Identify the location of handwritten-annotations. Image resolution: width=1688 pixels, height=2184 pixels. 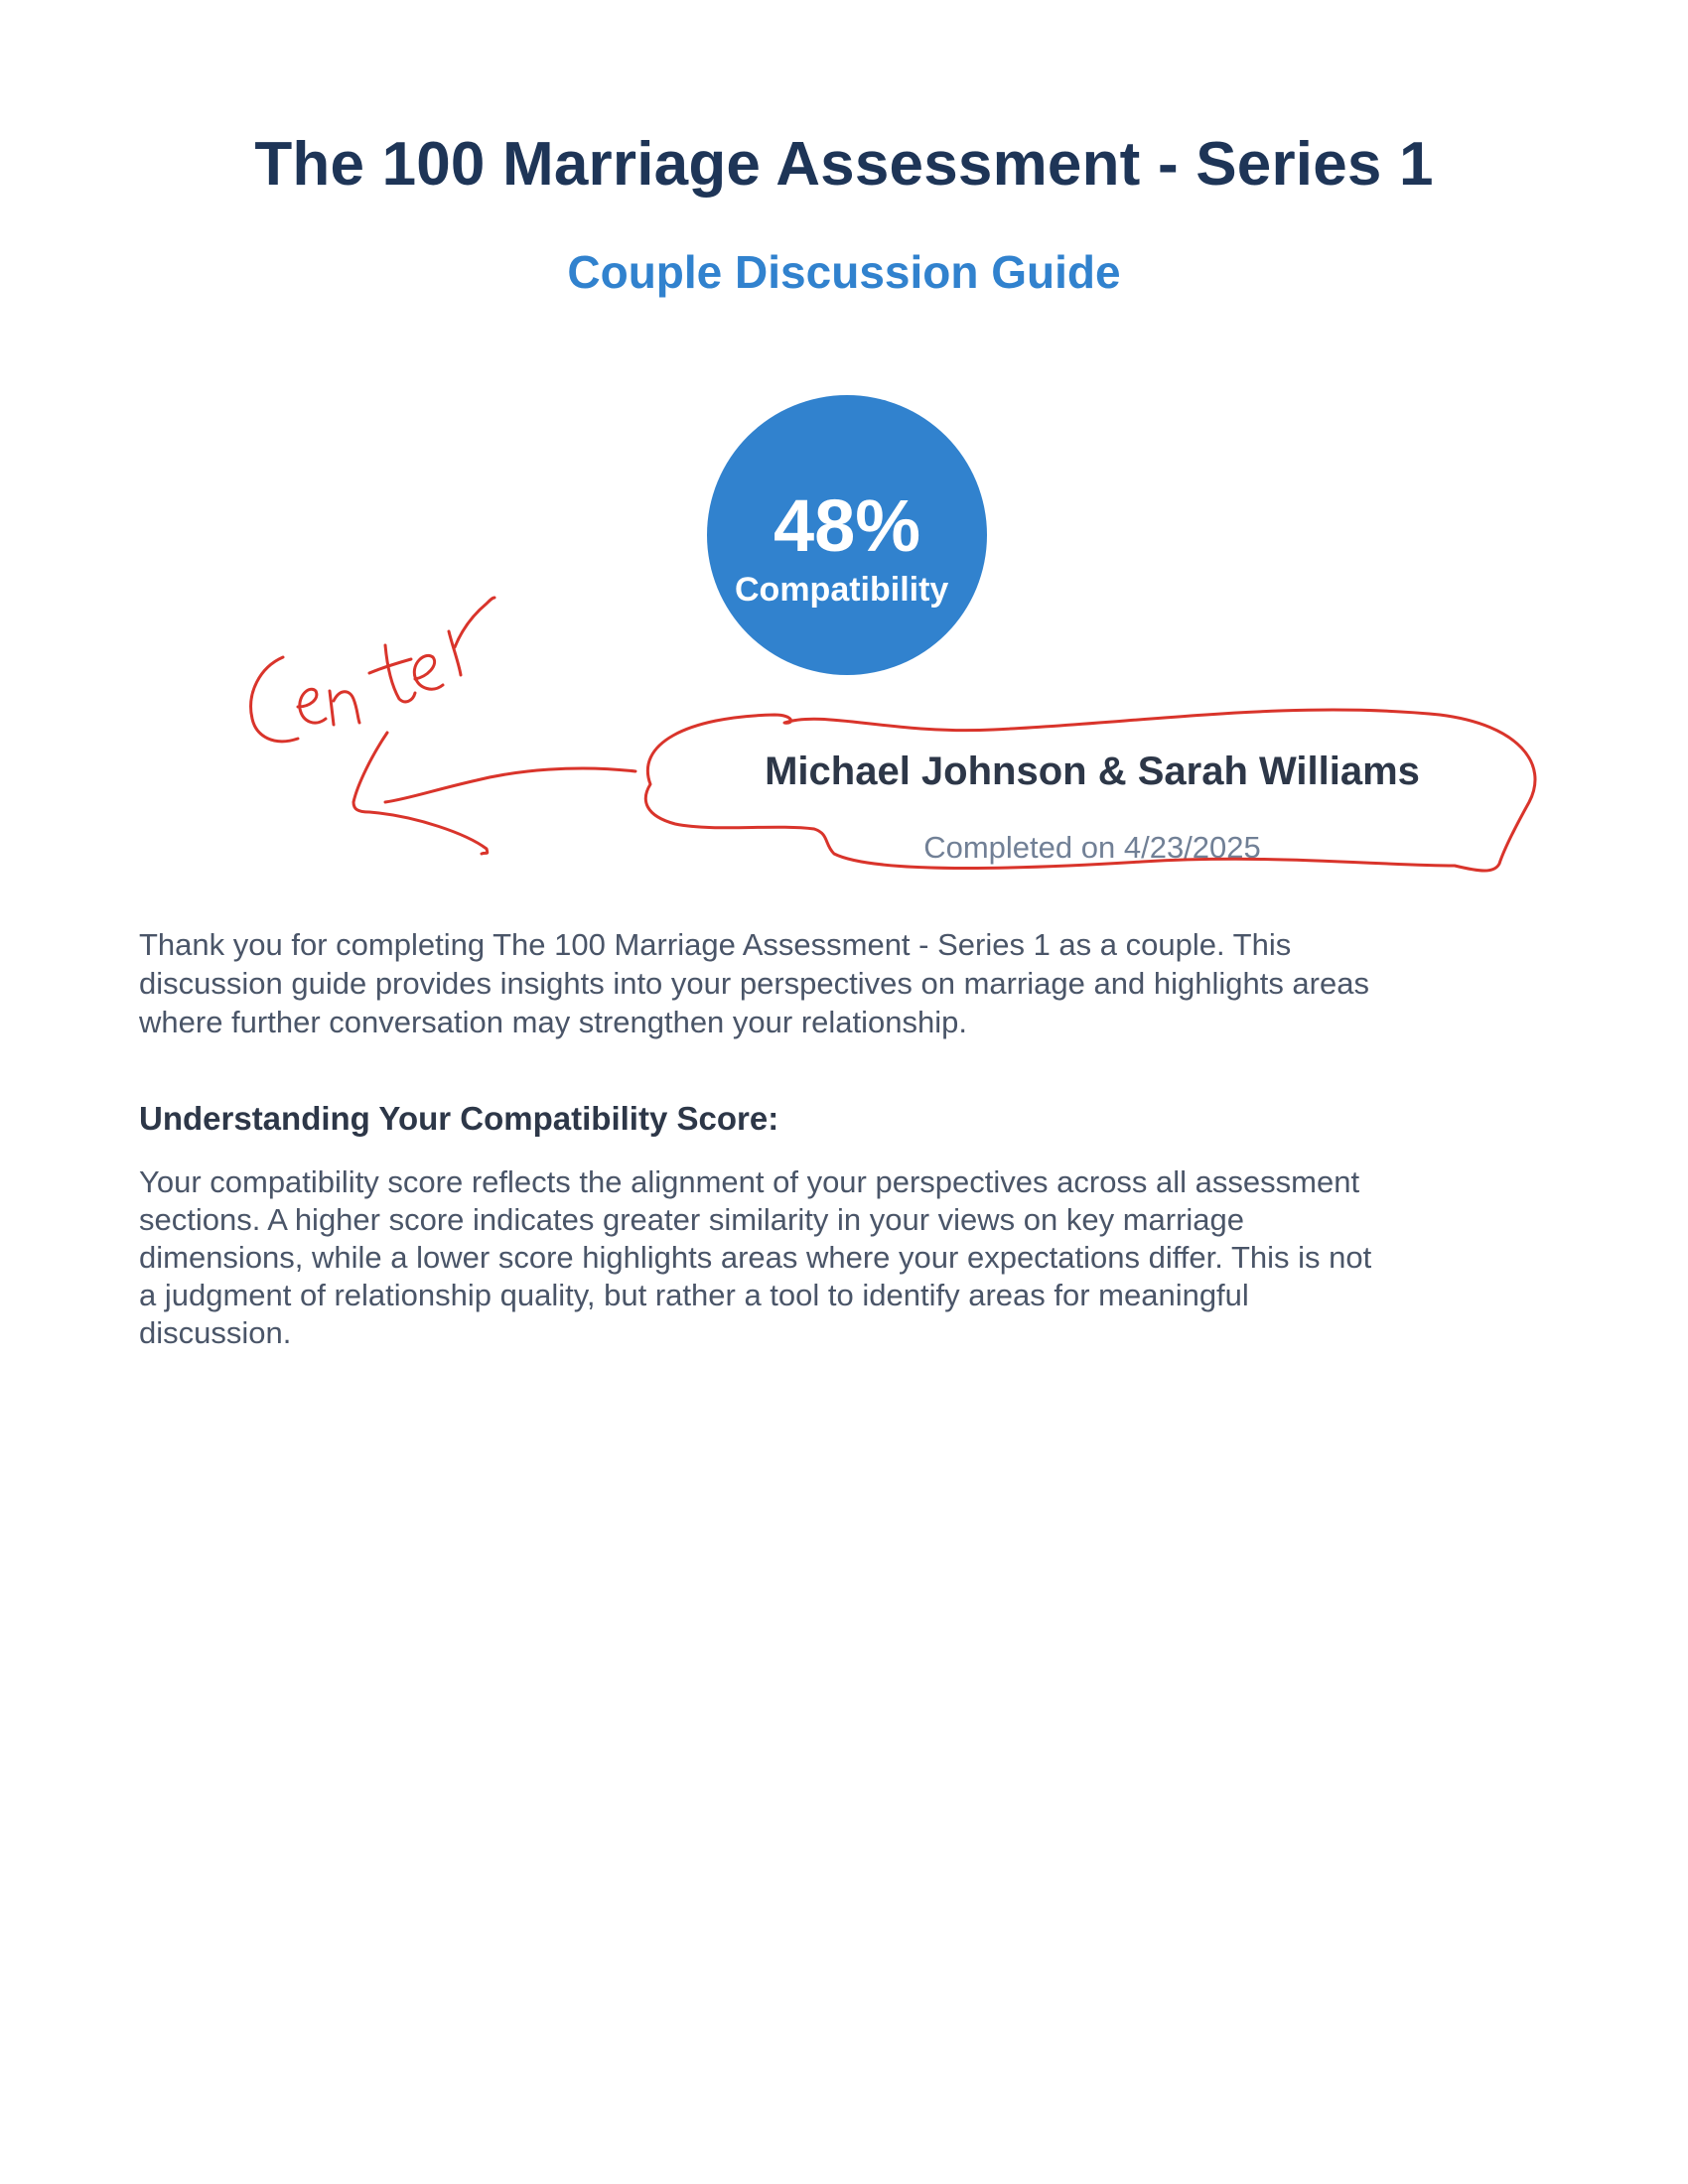
(893, 734).